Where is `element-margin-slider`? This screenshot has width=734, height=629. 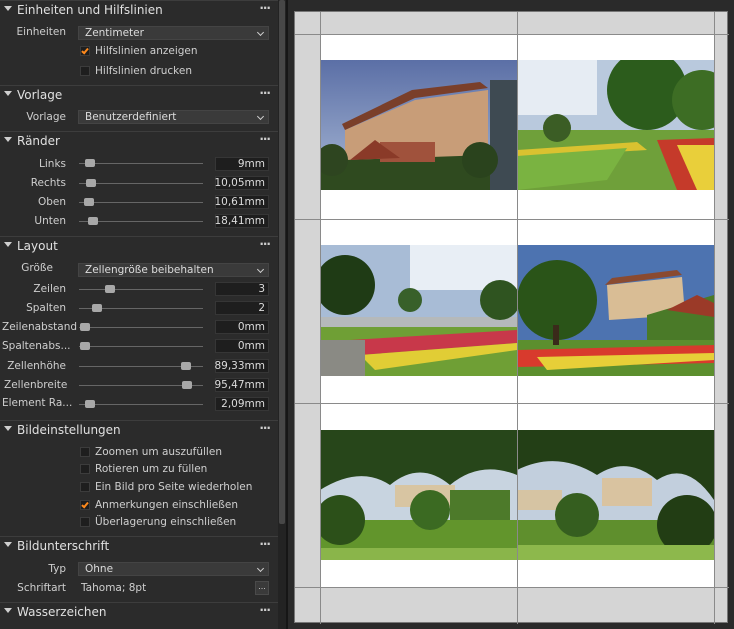 element-margin-slider is located at coordinates (141, 404).